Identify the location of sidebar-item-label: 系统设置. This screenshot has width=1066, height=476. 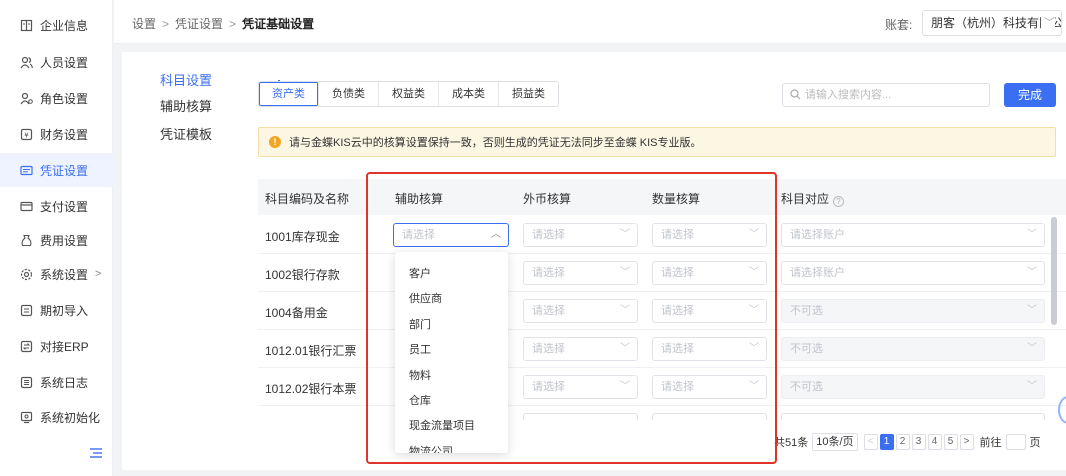
(64, 274).